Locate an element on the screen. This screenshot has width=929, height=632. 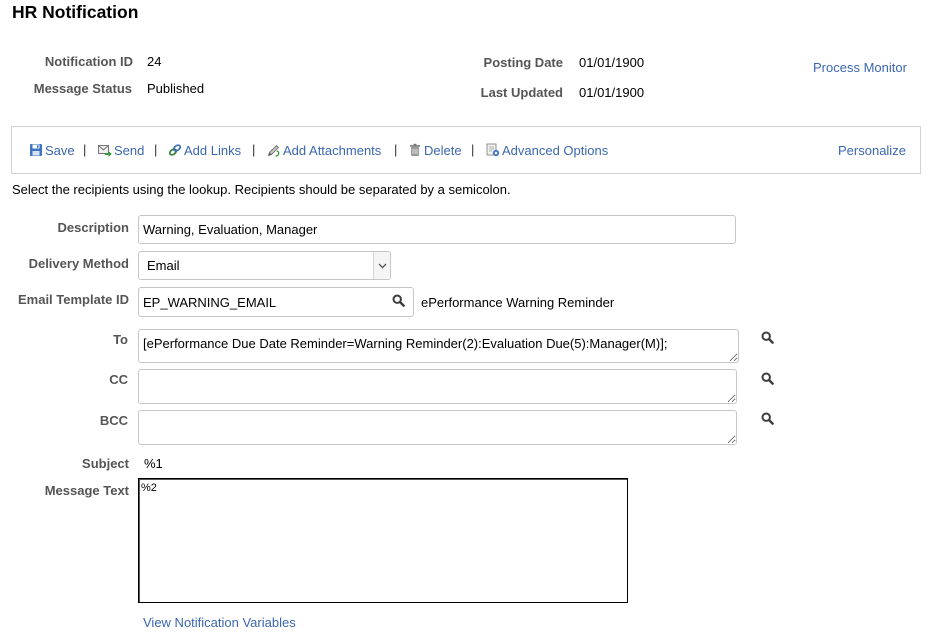
delivery-method-select: Email is located at coordinates (264, 265).